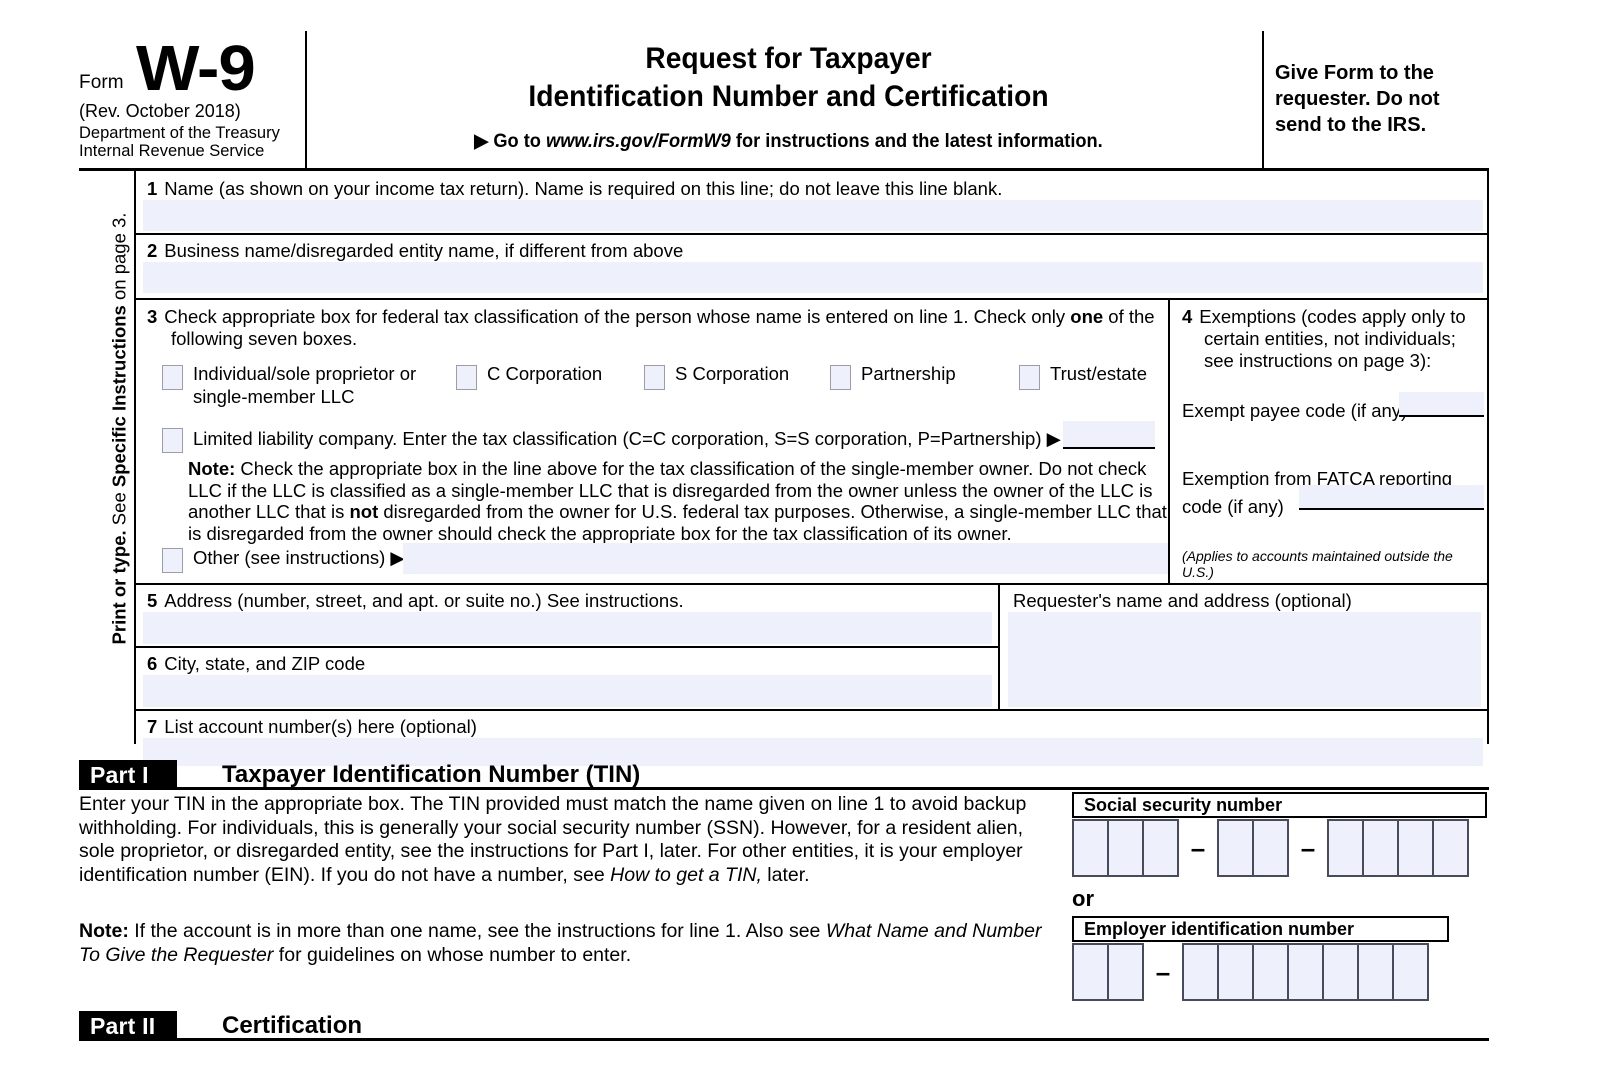 This screenshot has width=1604, height=1072. Describe the element at coordinates (785, 558) in the screenshot. I see `other-classification-input` at that location.